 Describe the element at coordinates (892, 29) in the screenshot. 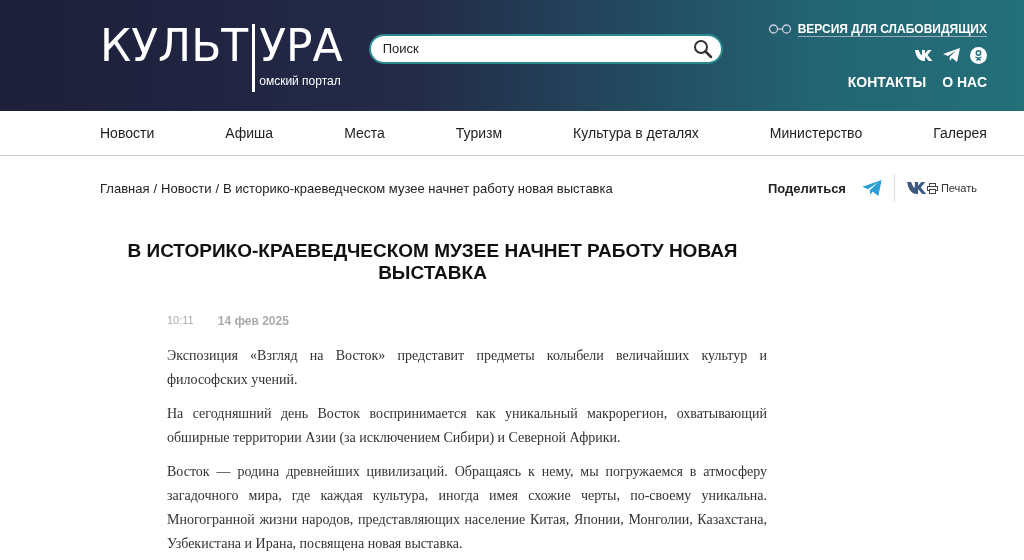

I see `accessibility-link: ВЕРСИЯ ДЛЯ СЛАБОВИДЯЩИХ` at that location.